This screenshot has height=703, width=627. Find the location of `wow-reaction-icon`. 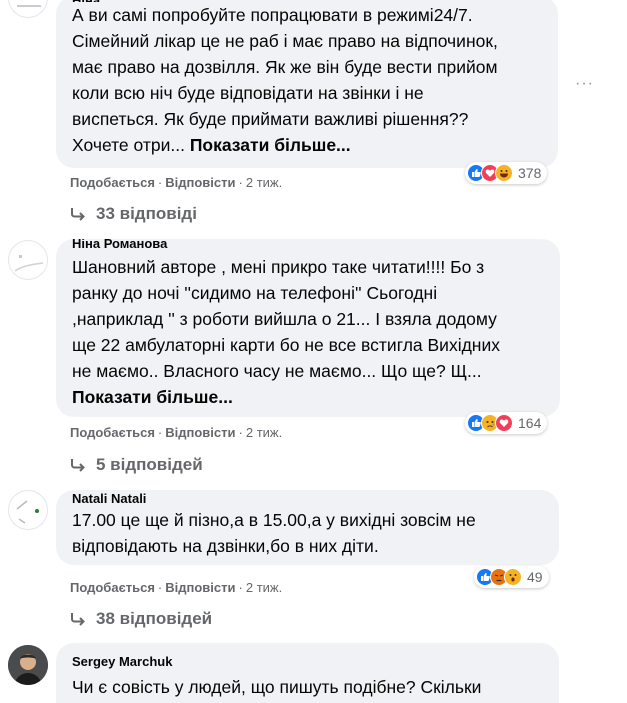

wow-reaction-icon is located at coordinates (513, 577).